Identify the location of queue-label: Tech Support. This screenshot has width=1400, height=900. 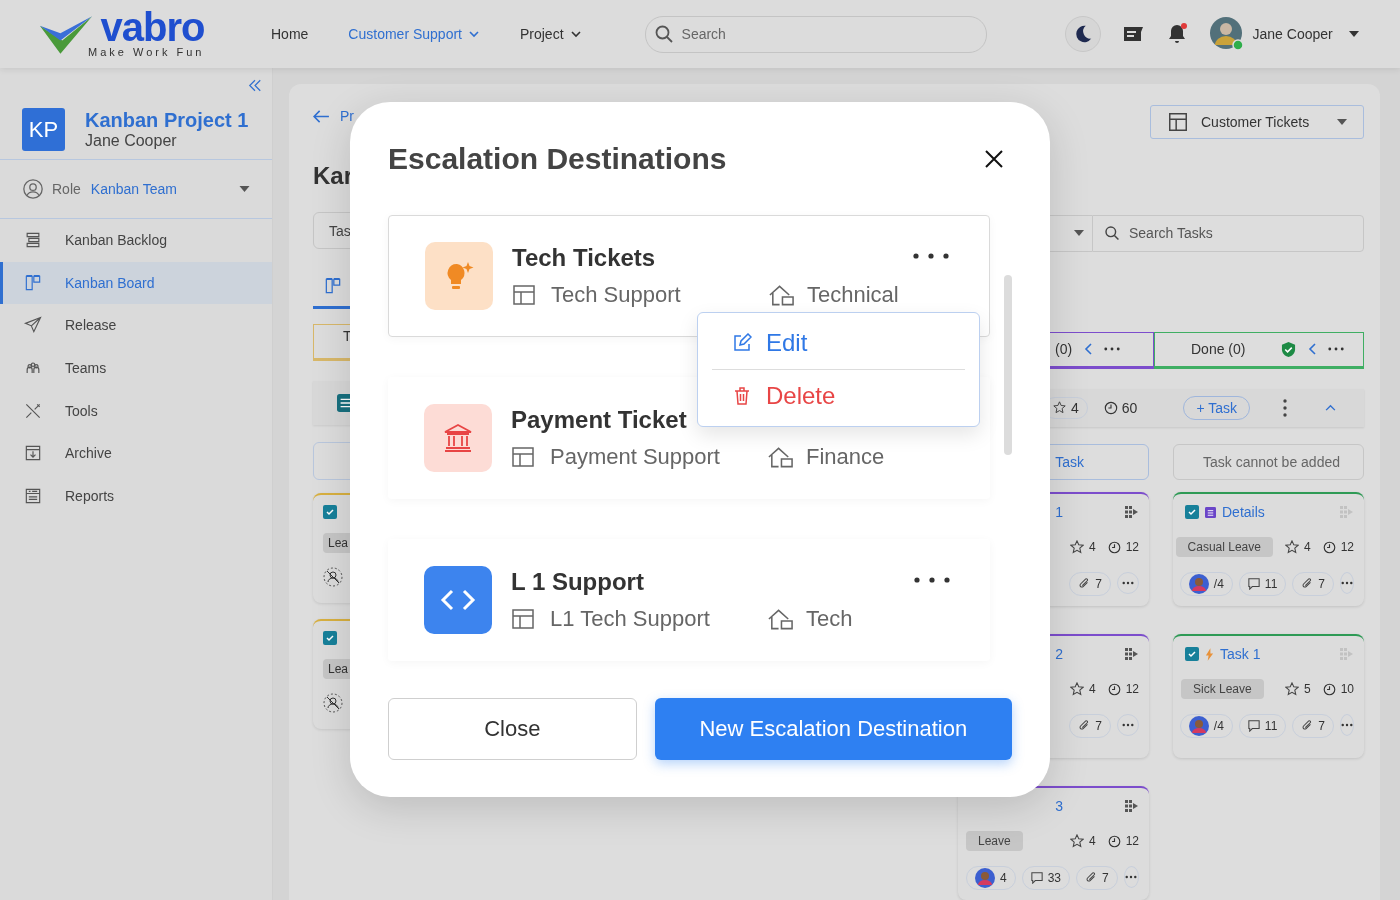
(640, 295).